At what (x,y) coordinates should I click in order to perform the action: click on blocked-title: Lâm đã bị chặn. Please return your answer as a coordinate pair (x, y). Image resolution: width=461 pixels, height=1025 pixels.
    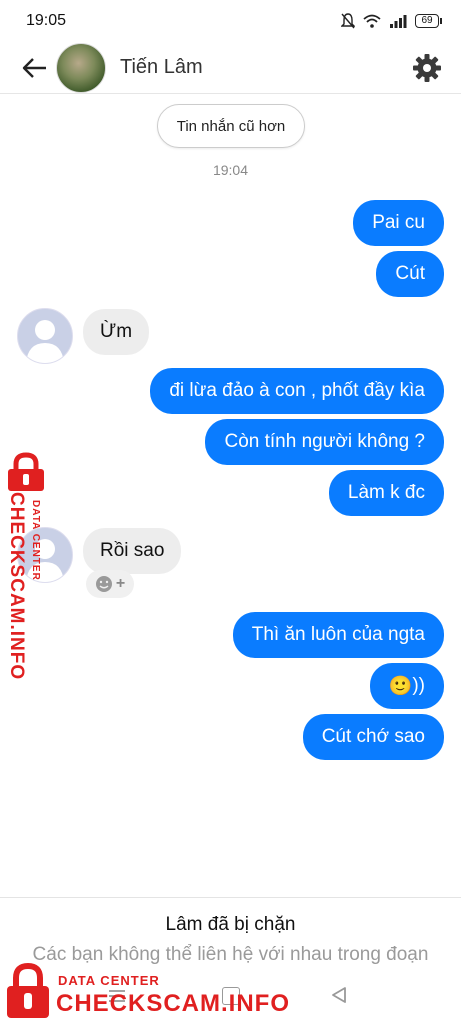
    Looking at the image, I should click on (230, 924).